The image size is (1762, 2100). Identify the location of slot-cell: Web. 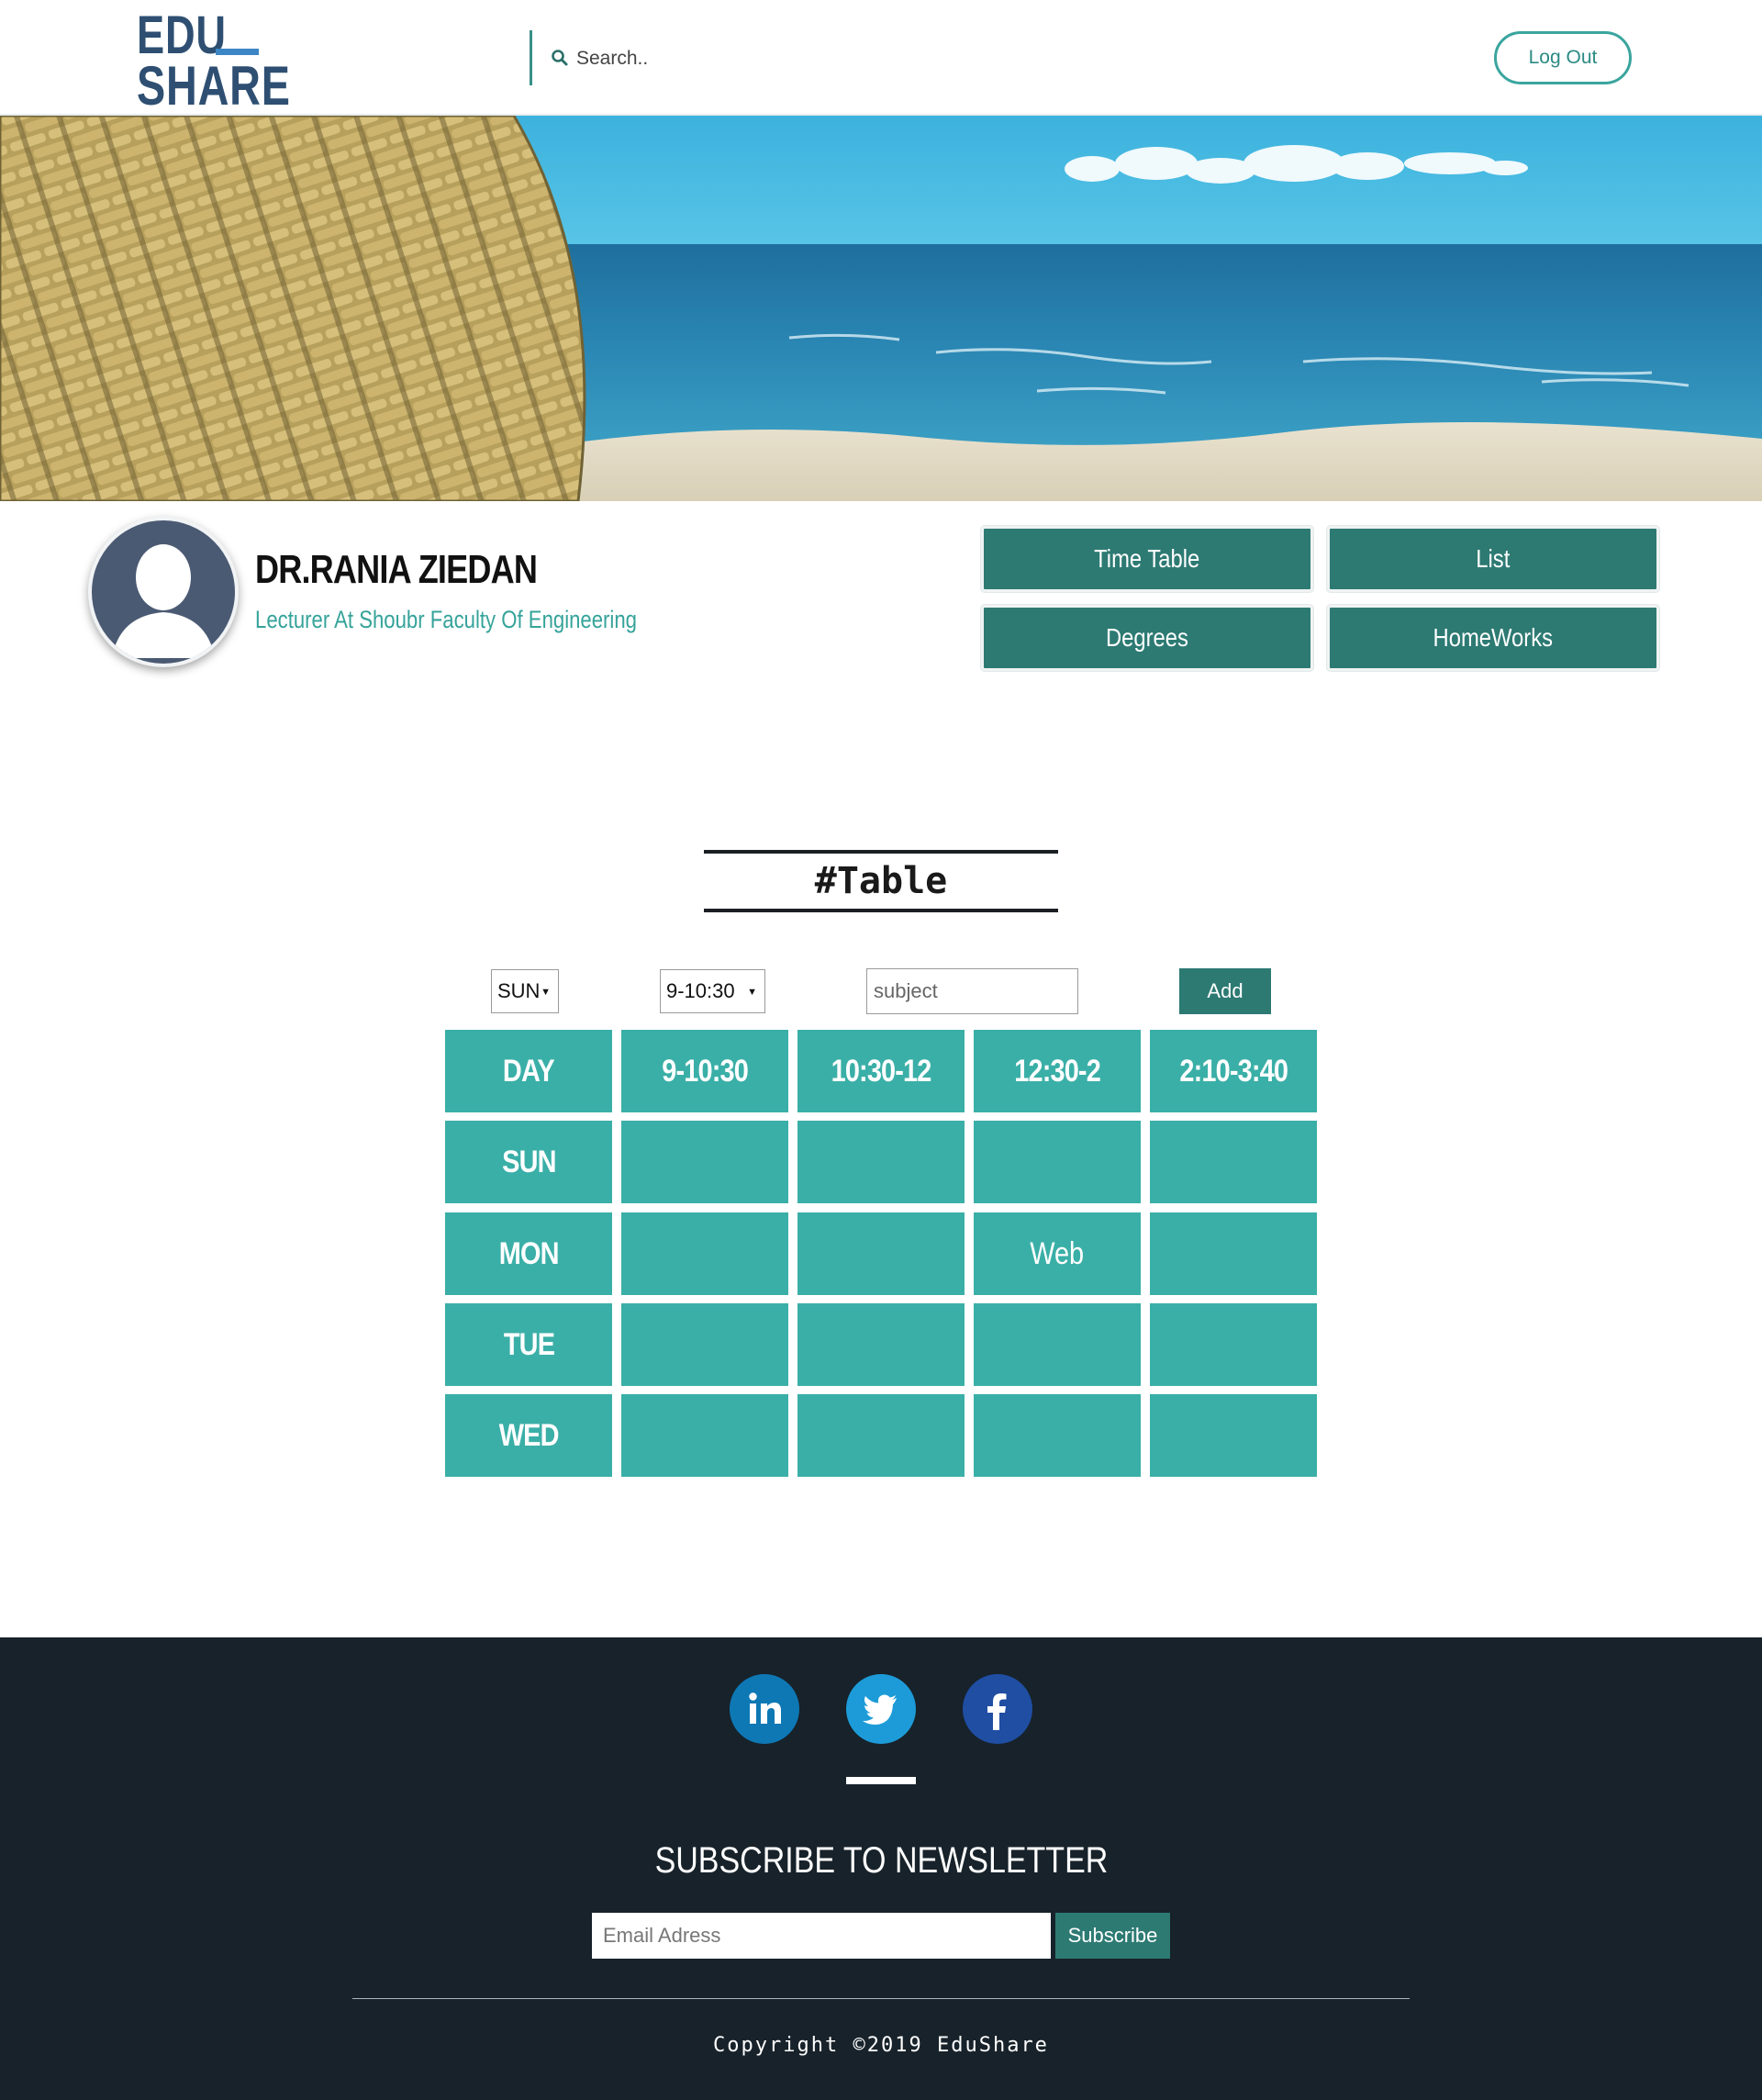
(1057, 1253).